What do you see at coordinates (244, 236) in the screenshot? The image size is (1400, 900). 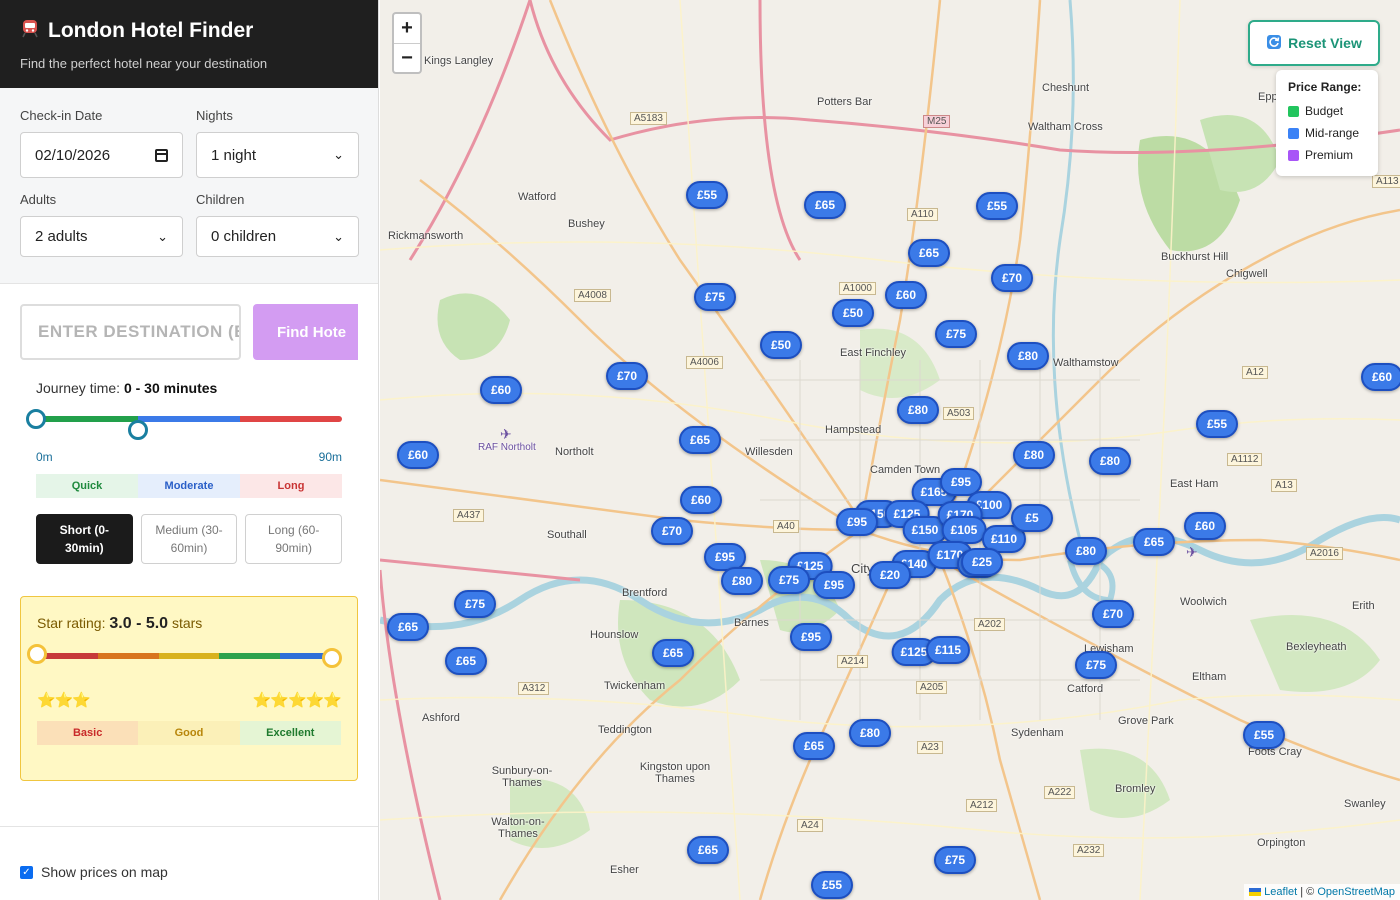 I see `children-value: 0 children` at bounding box center [244, 236].